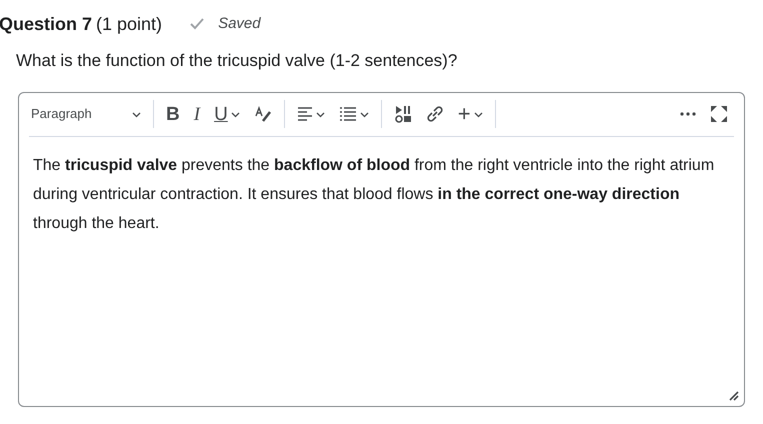 The height and width of the screenshot is (424, 763). I want to click on insert-button: +, so click(470, 114).